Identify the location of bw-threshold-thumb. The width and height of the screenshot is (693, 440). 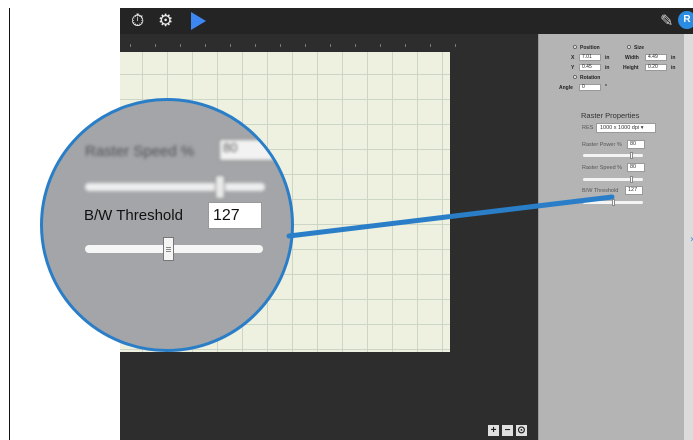
(613, 202).